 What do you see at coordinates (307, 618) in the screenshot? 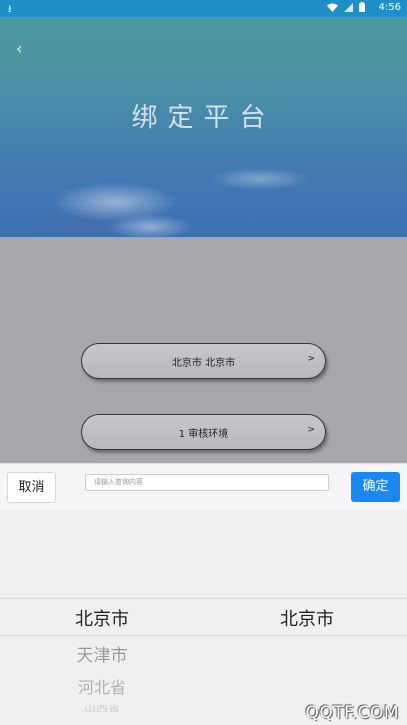
I see `city-option-selected: 北京市` at bounding box center [307, 618].